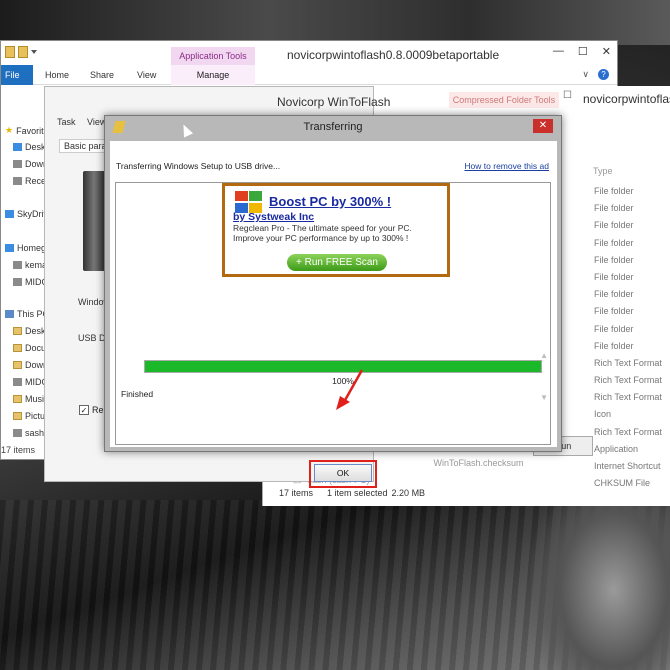 This screenshot has height=670, width=670. I want to click on close-icon: ✕, so click(606, 51).